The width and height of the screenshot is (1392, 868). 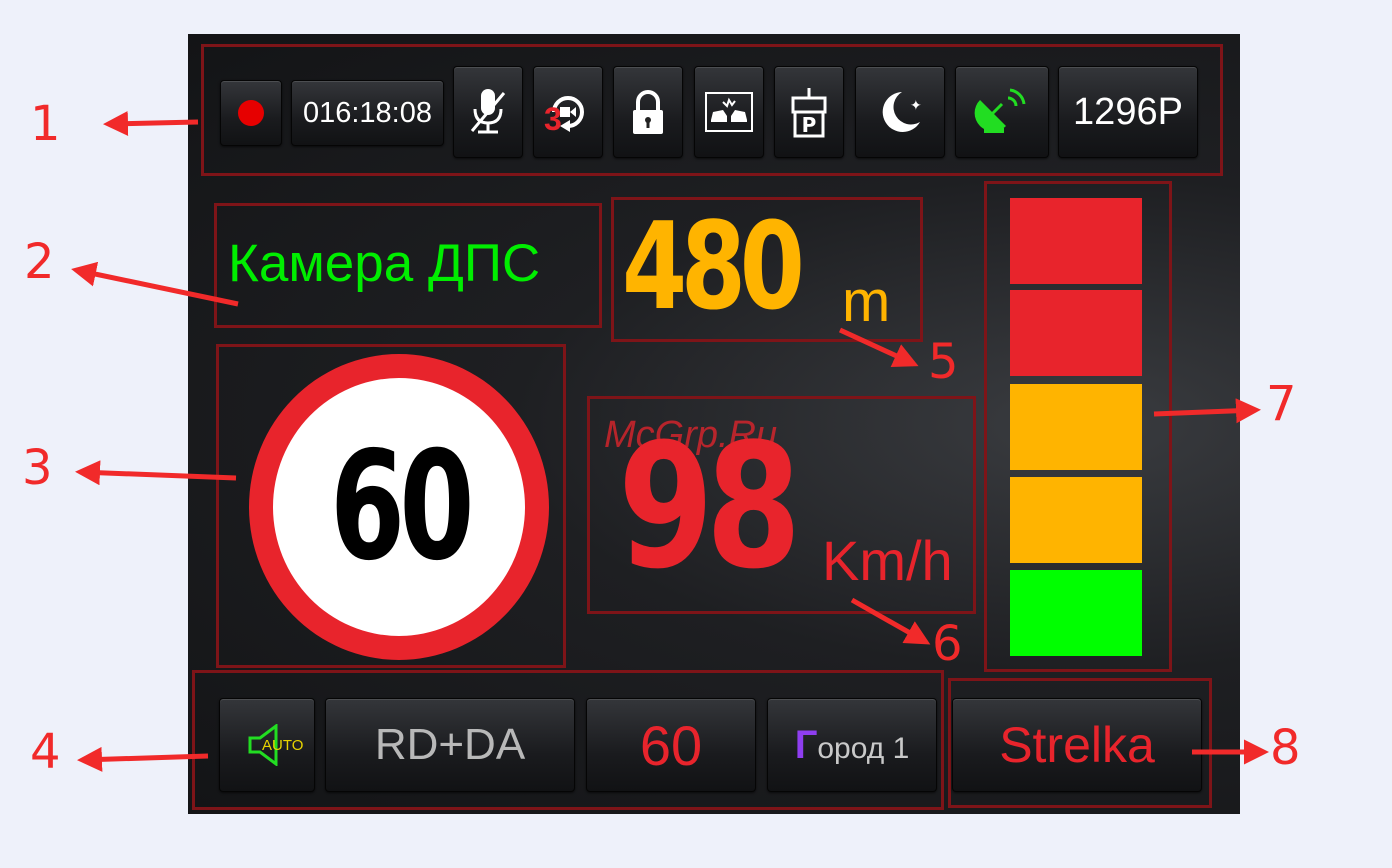 What do you see at coordinates (402, 507) in the screenshot?
I see `speed-limit-value: 60` at bounding box center [402, 507].